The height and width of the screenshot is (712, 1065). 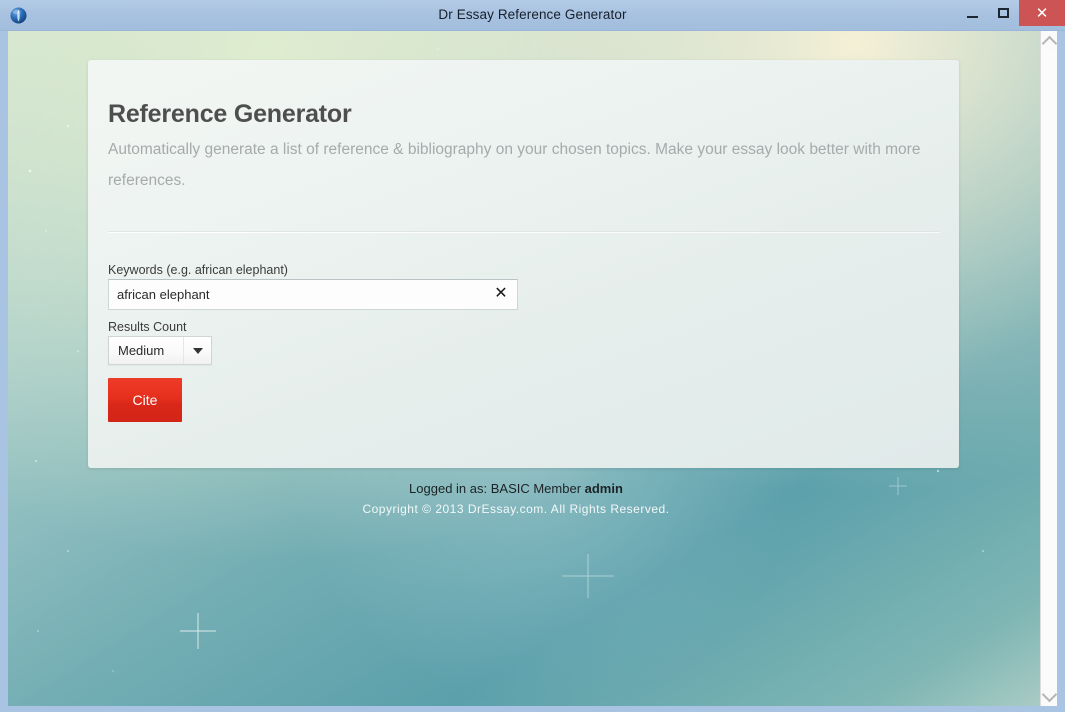 What do you see at coordinates (972, 16) in the screenshot?
I see `minimize-icon` at bounding box center [972, 16].